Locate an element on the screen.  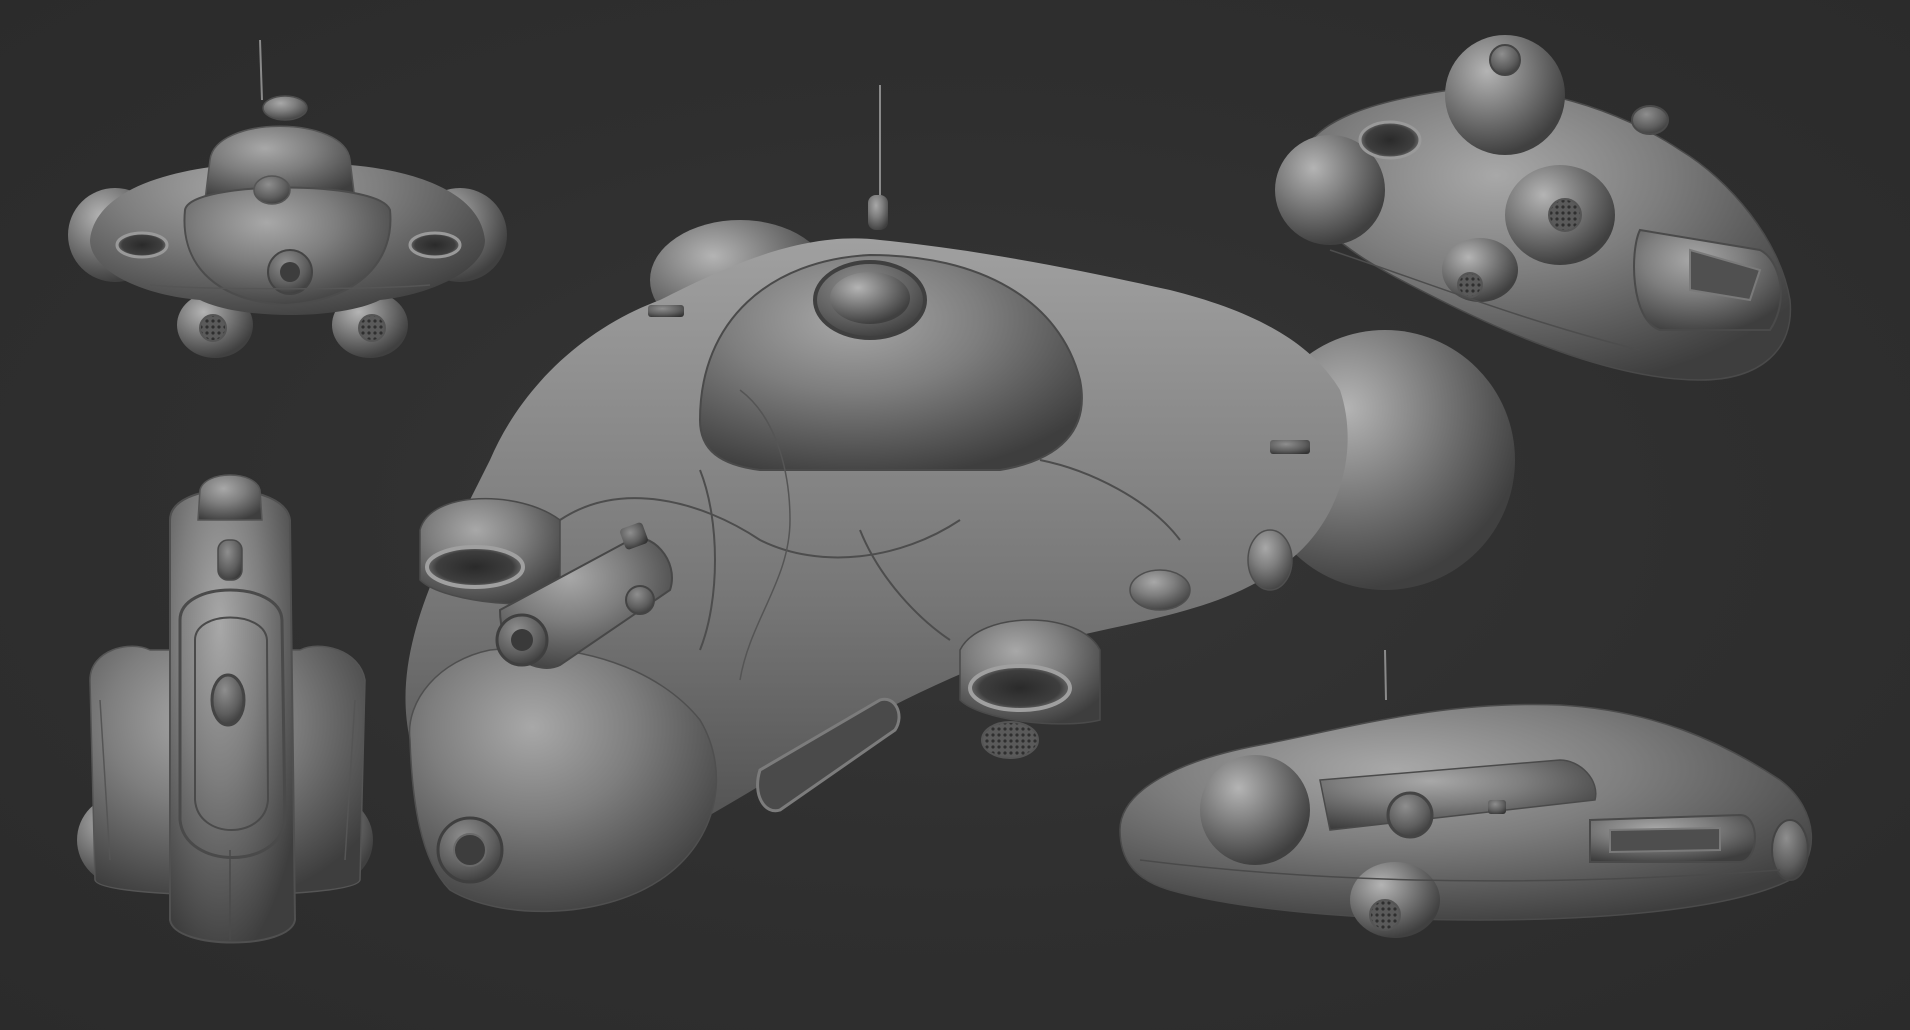
side-view is located at coordinates (1465, 793).